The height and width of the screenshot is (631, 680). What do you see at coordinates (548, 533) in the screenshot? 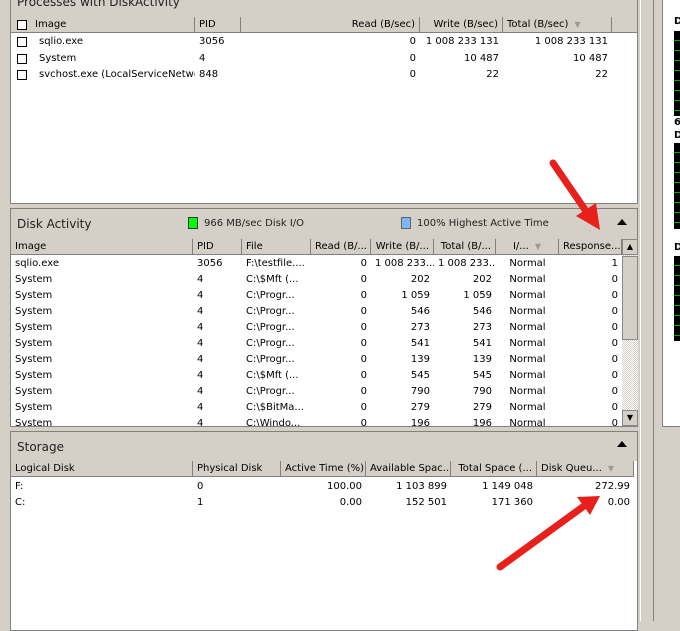
I see `arrow-queue-icon` at bounding box center [548, 533].